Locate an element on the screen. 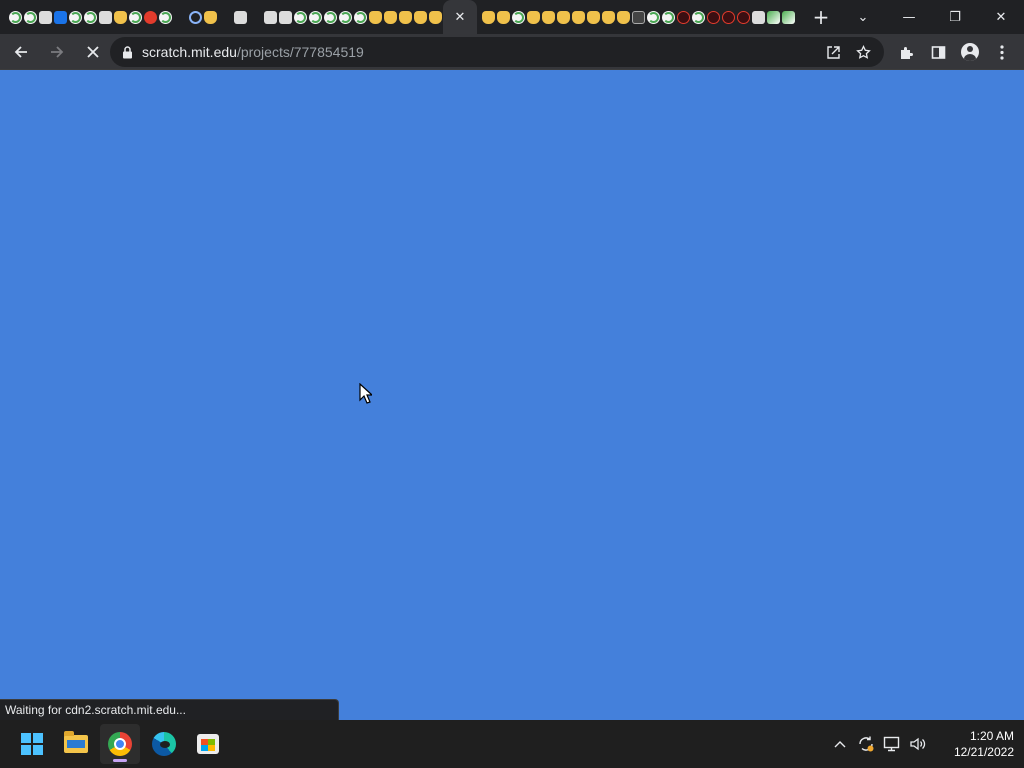 This screenshot has width=1024, height=768. store-icon is located at coordinates (208, 744).